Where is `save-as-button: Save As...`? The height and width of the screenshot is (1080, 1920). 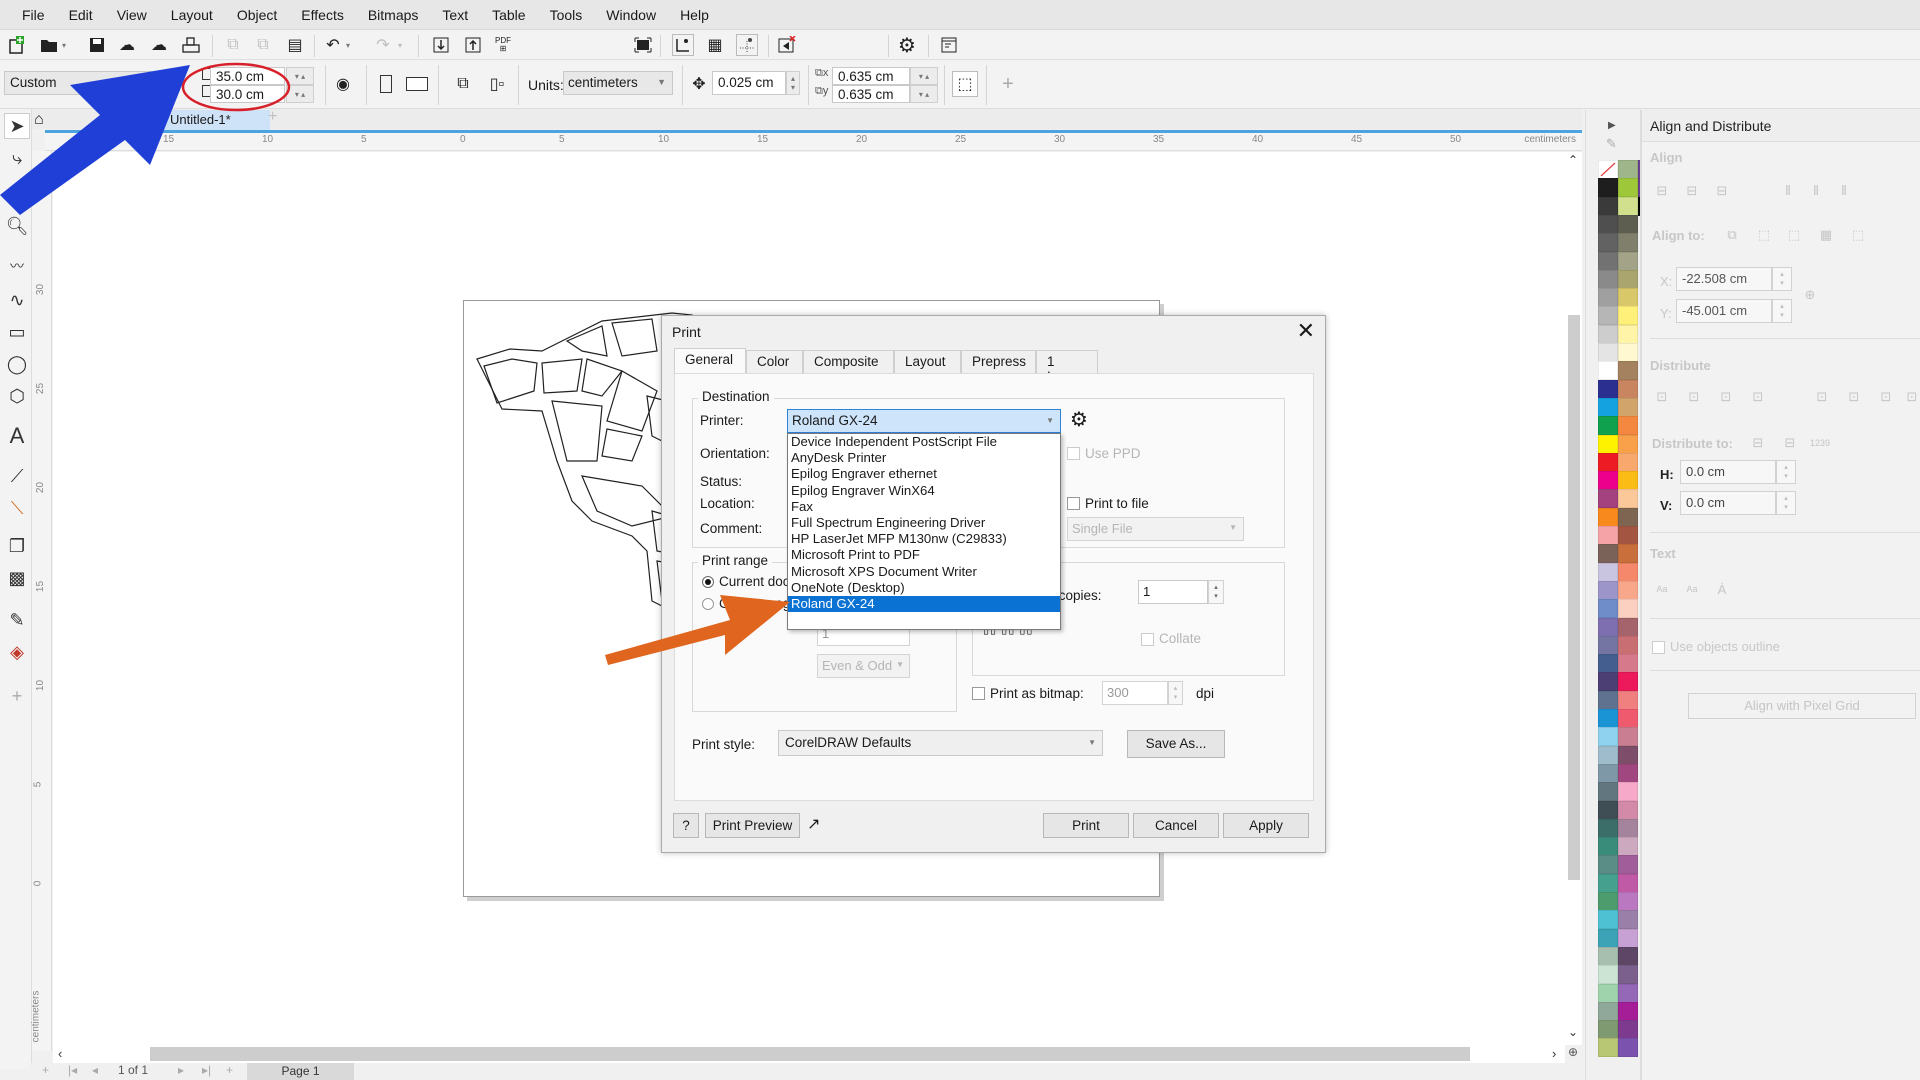
save-as-button: Save As... is located at coordinates (1176, 744).